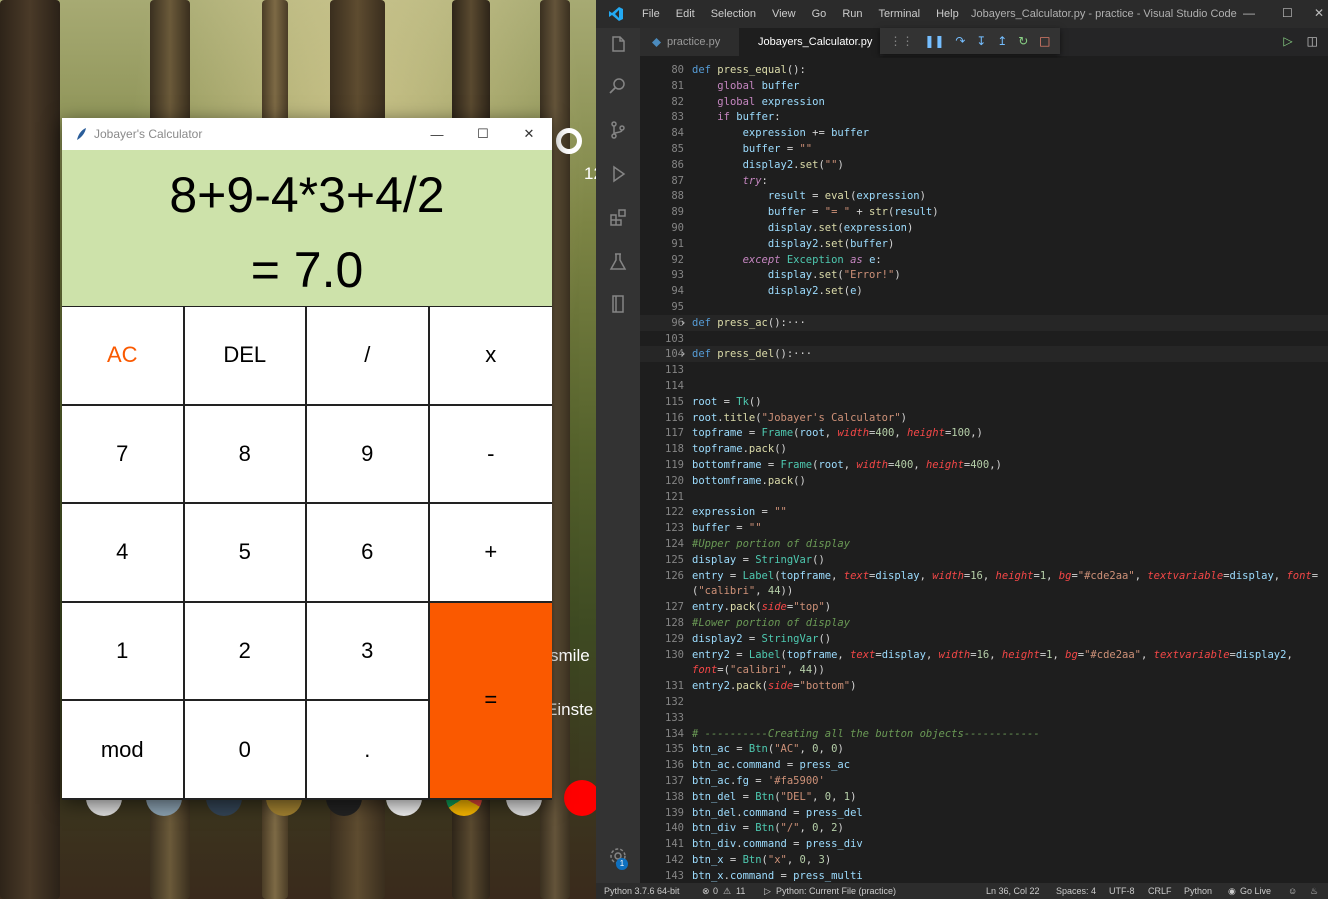  Describe the element at coordinates (1198, 891) in the screenshot. I see `language-mode: Python` at that location.